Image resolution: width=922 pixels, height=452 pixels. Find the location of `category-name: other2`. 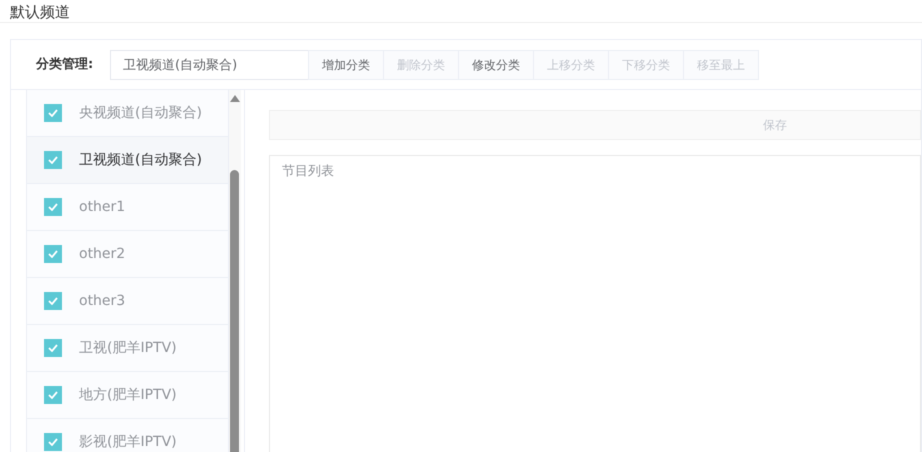

category-name: other2 is located at coordinates (102, 254).